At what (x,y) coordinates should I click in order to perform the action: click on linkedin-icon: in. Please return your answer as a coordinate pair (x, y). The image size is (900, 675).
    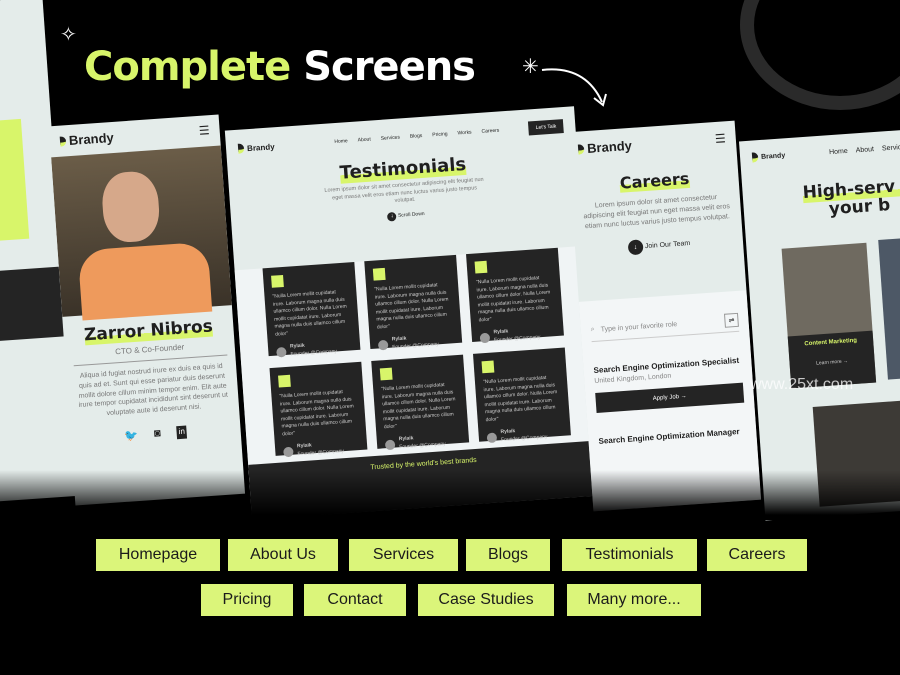
    Looking at the image, I should click on (182, 432).